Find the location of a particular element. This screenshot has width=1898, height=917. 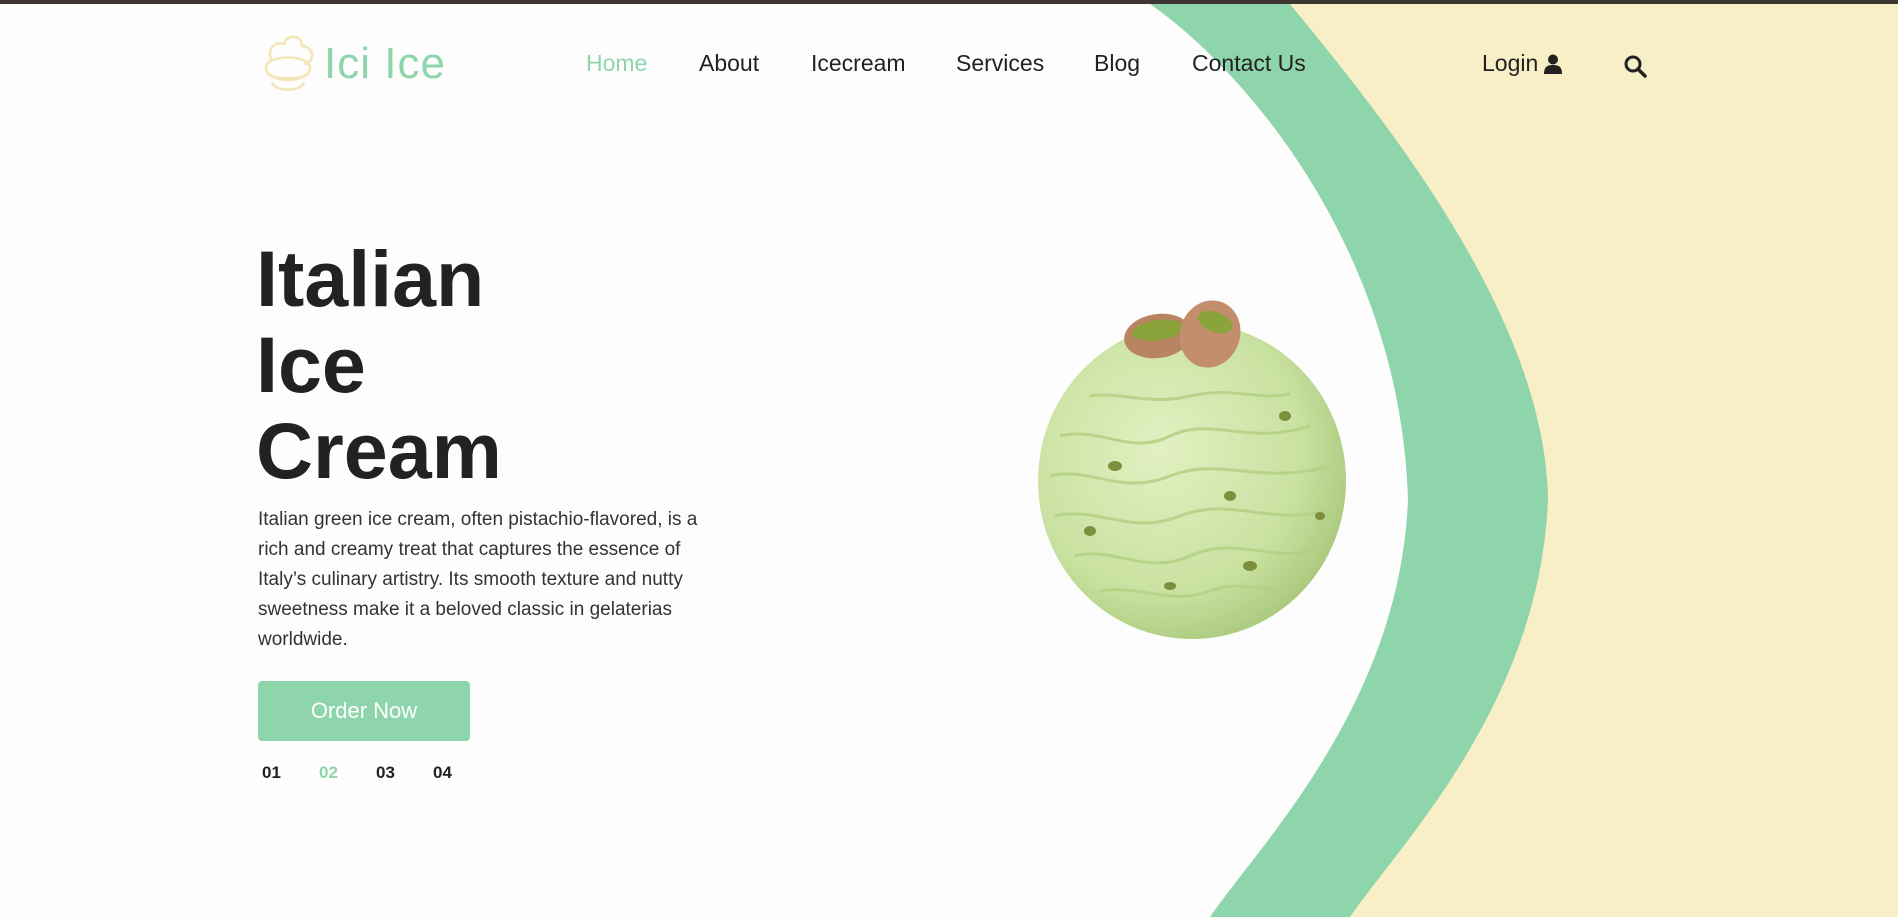

brand-name: Ici Ice is located at coordinates (385, 63).